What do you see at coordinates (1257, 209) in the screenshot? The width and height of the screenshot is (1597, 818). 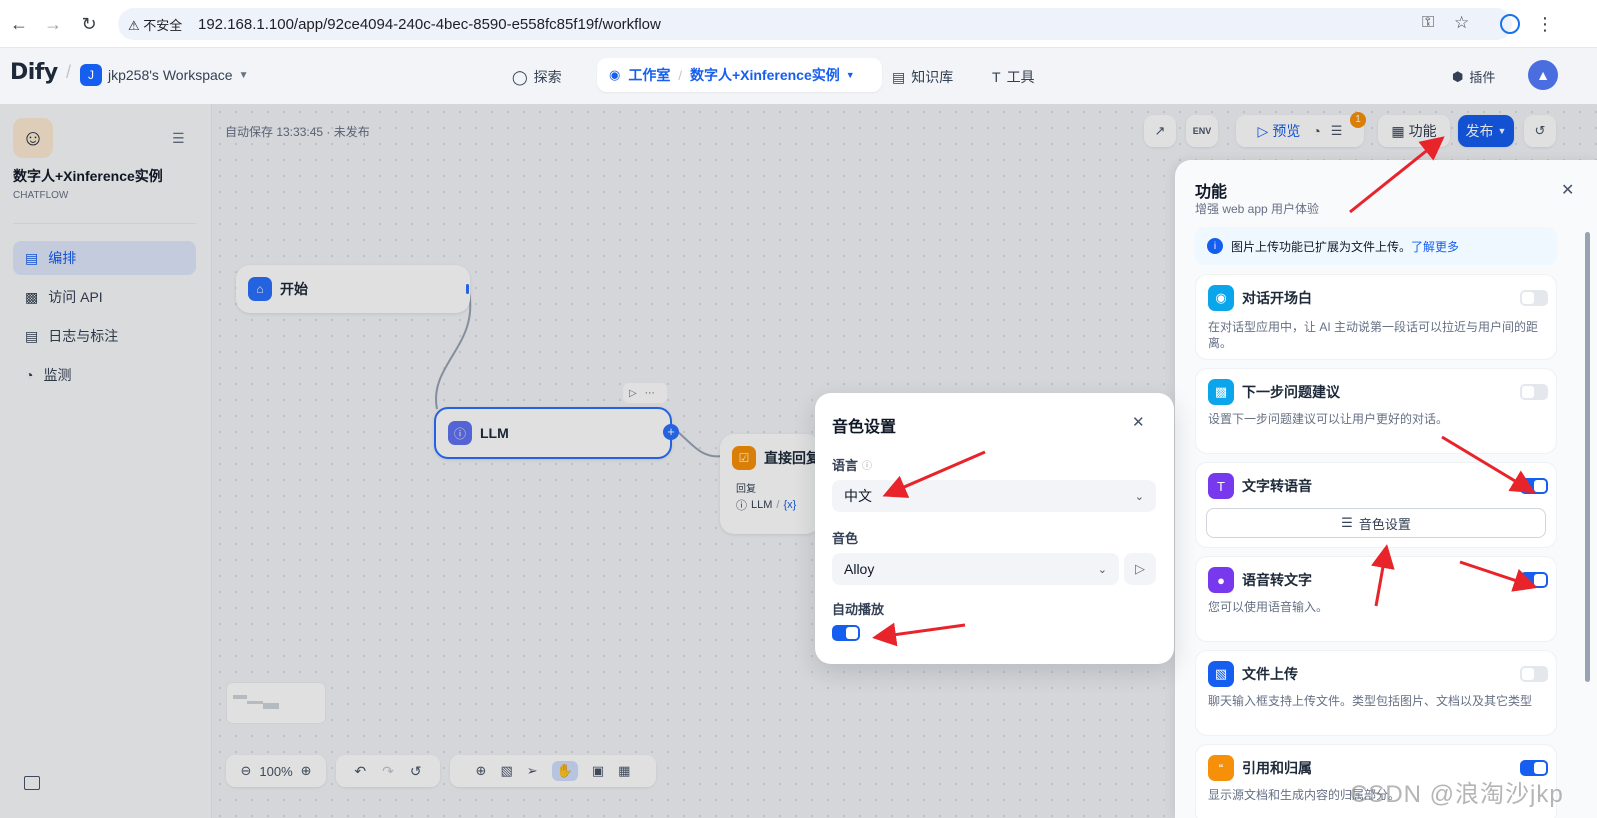 I see `panel-subtitle: 增强 web app 用户体验` at bounding box center [1257, 209].